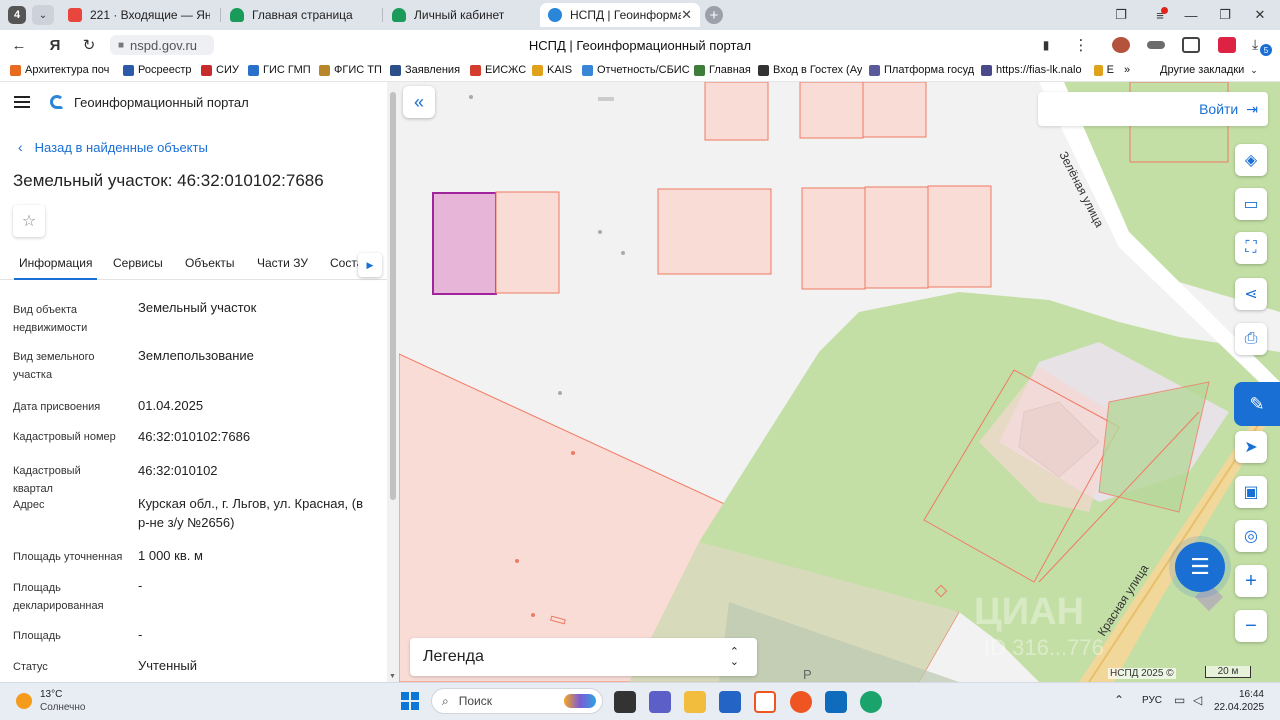 This screenshot has width=1280, height=720. I want to click on tab-mail: 221 · Входящие — Яндекс, so click(140, 15).